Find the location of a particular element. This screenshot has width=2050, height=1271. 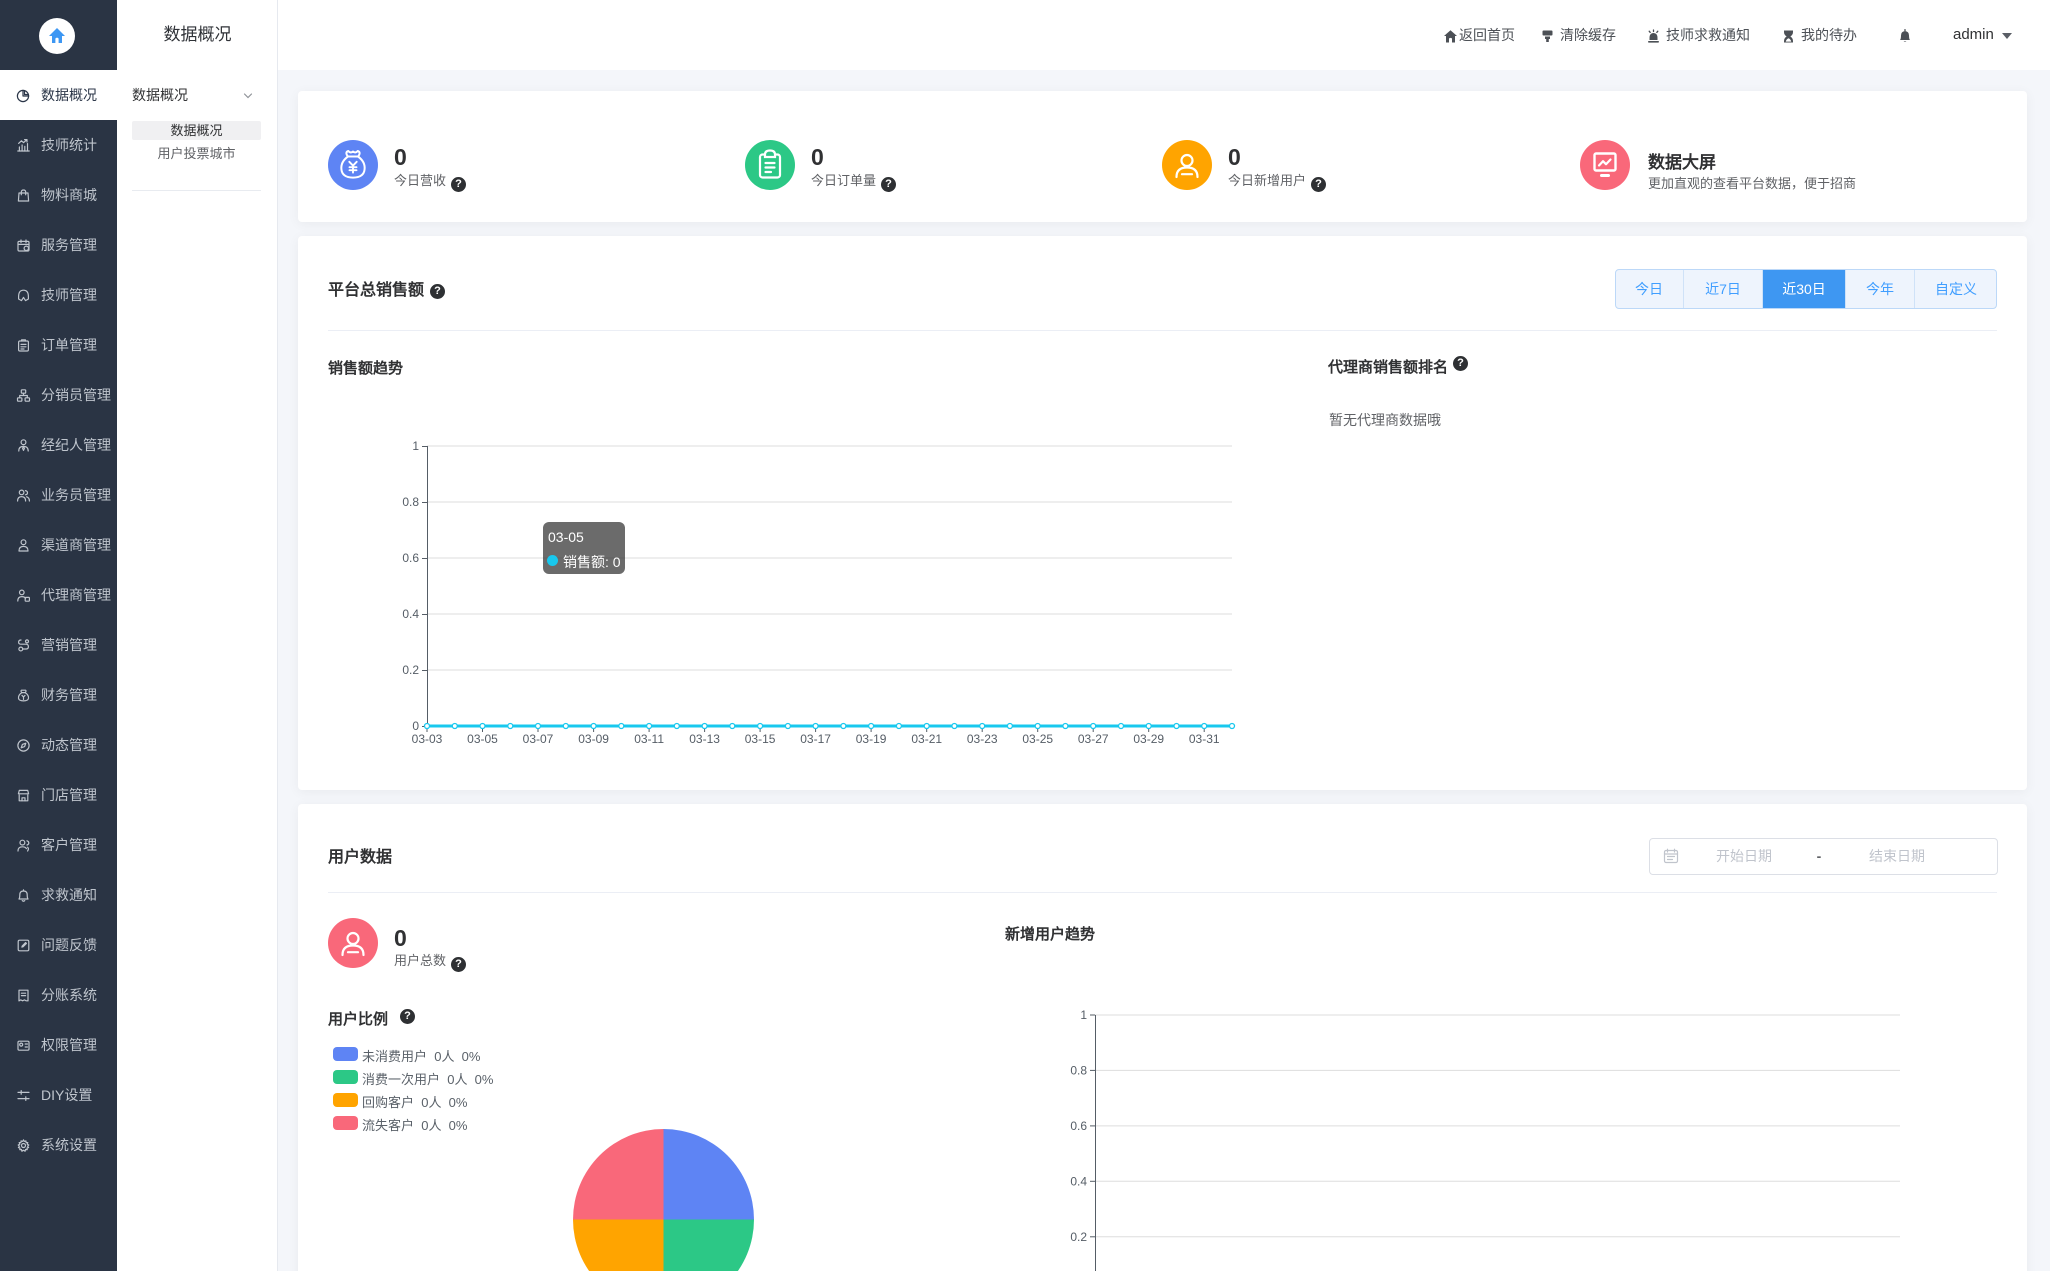

svg-text: 03-29 is located at coordinates (1148, 739).